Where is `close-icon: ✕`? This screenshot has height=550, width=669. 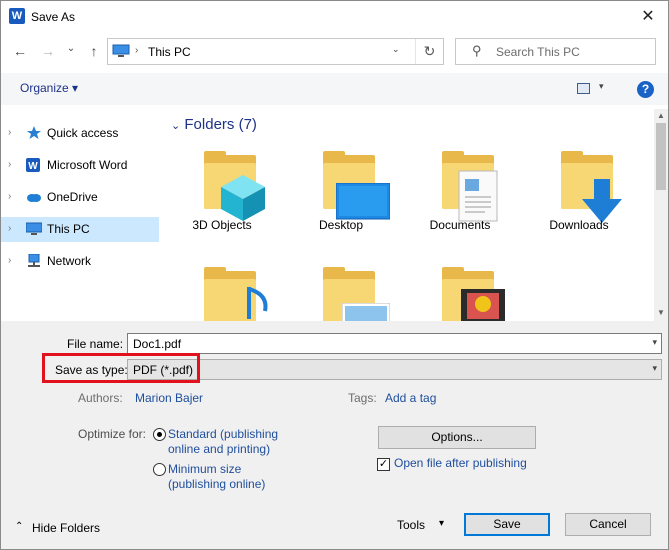 close-icon: ✕ is located at coordinates (648, 17).